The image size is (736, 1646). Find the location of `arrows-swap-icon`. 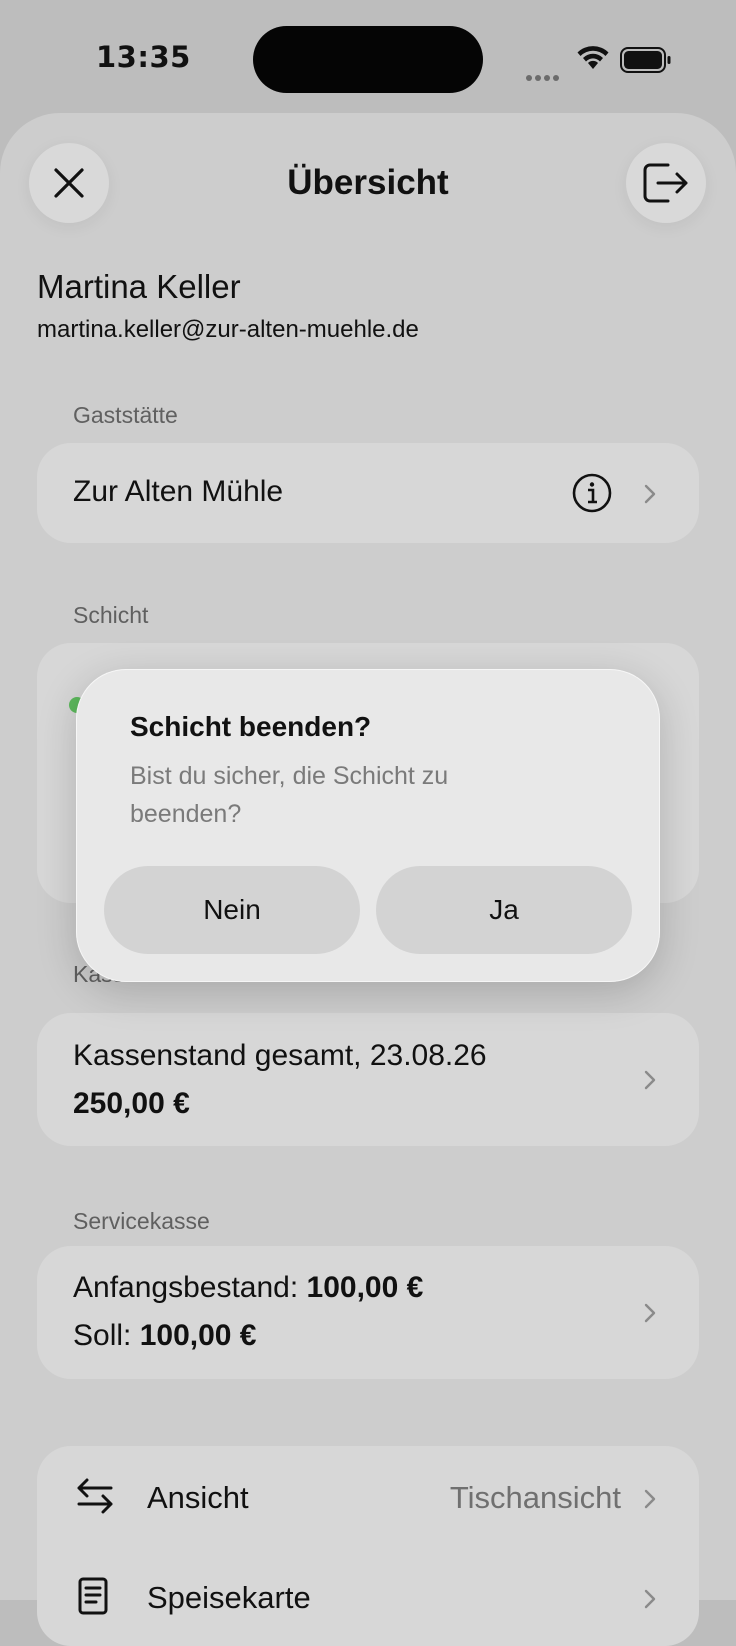

arrows-swap-icon is located at coordinates (95, 1496).